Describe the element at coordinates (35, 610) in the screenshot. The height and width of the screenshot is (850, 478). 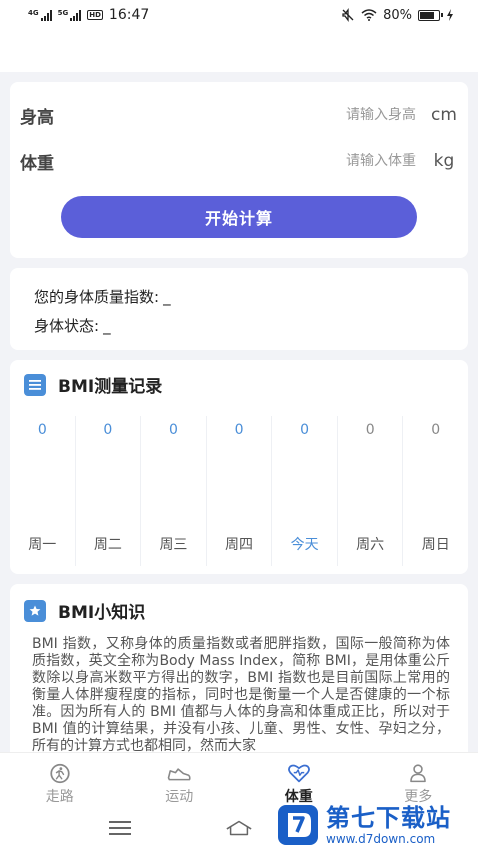
I see `star-badge-icon` at that location.